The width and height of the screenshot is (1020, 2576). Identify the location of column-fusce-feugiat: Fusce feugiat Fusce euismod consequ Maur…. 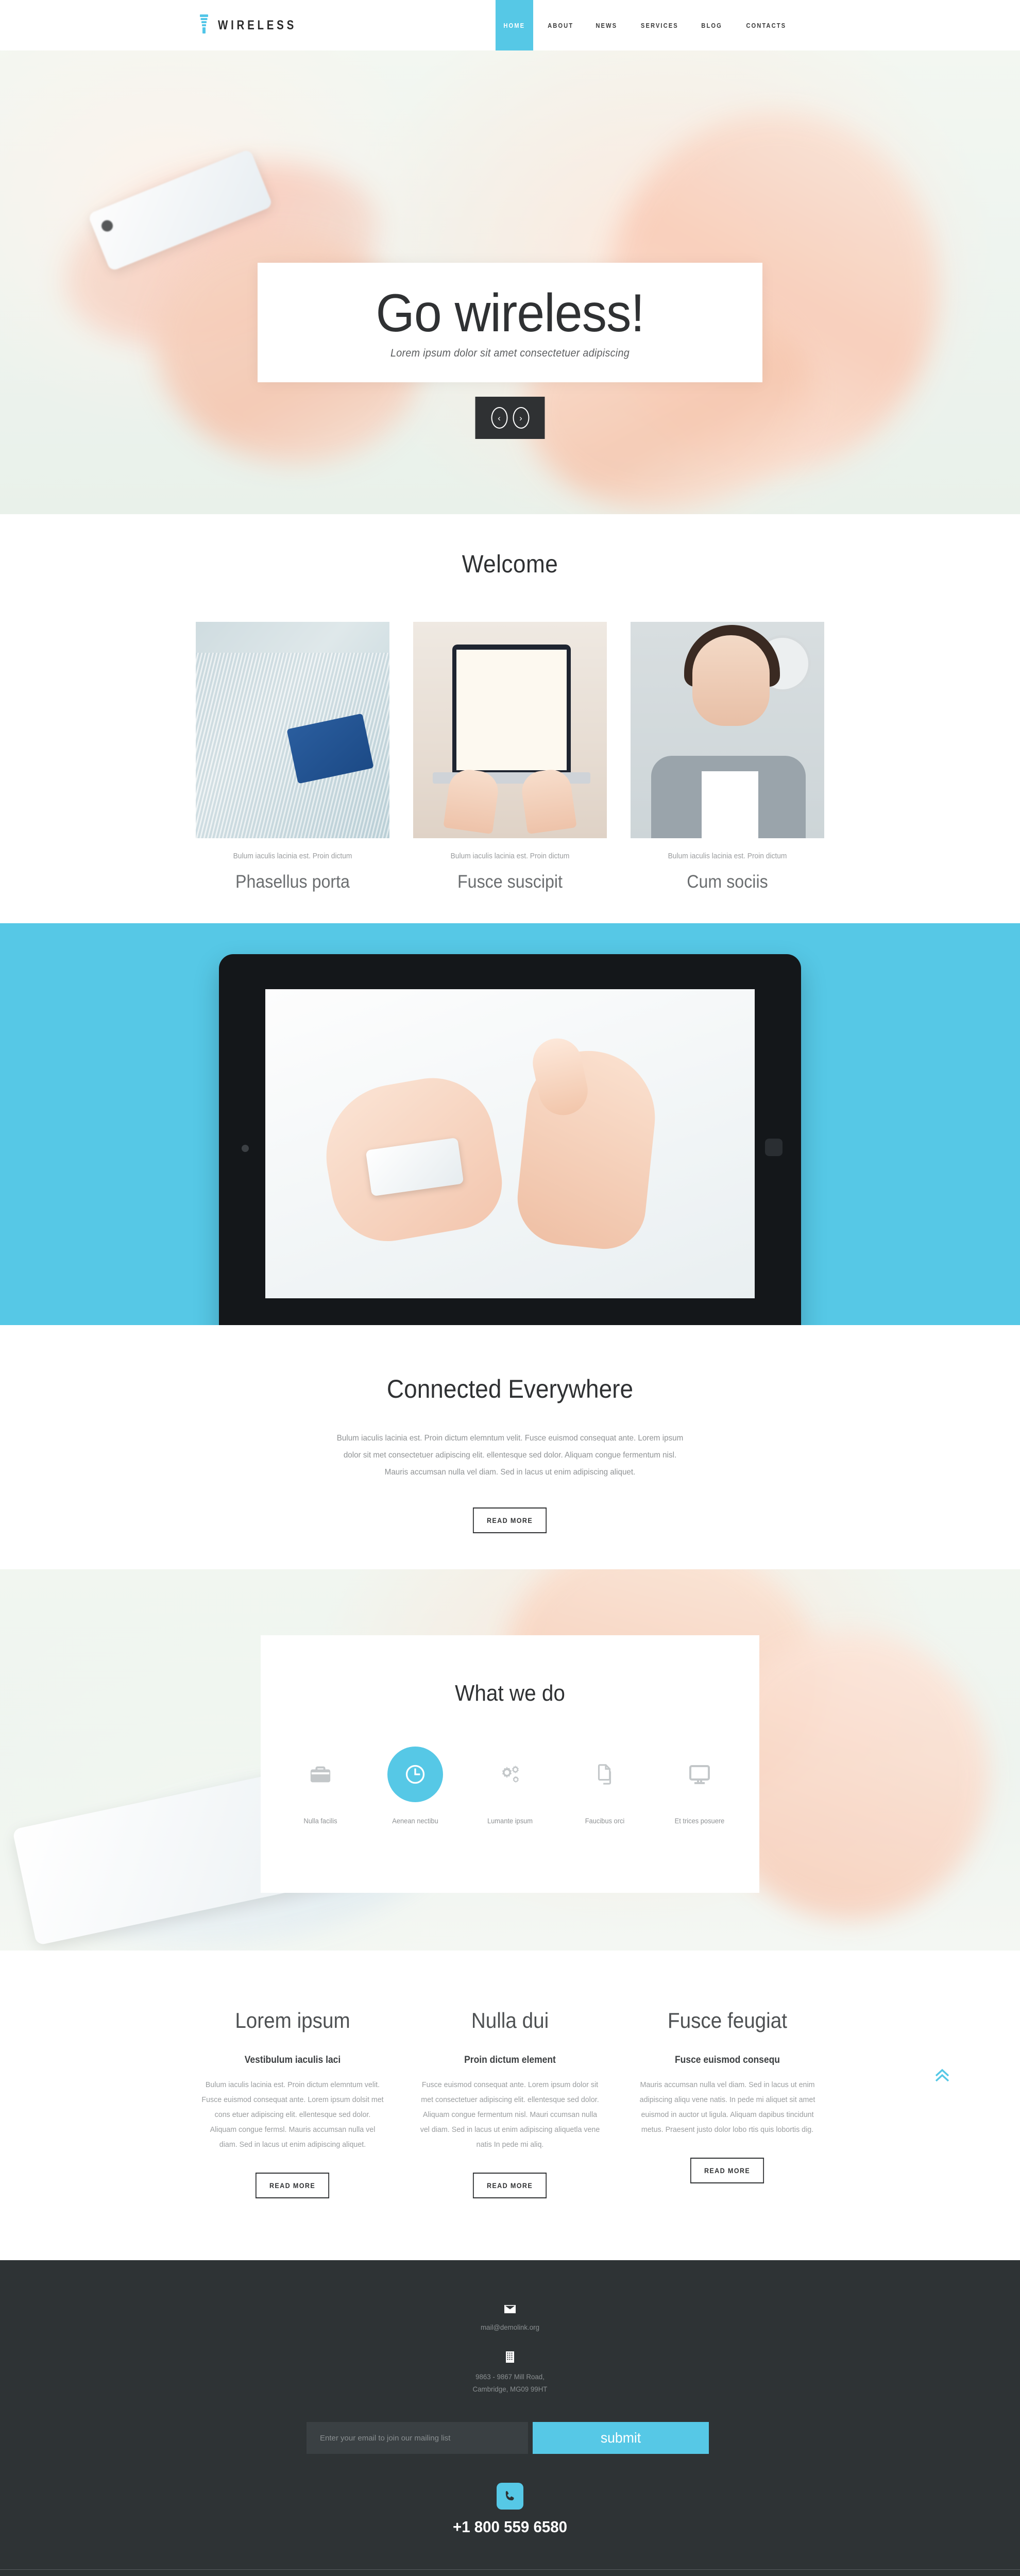
(727, 2103).